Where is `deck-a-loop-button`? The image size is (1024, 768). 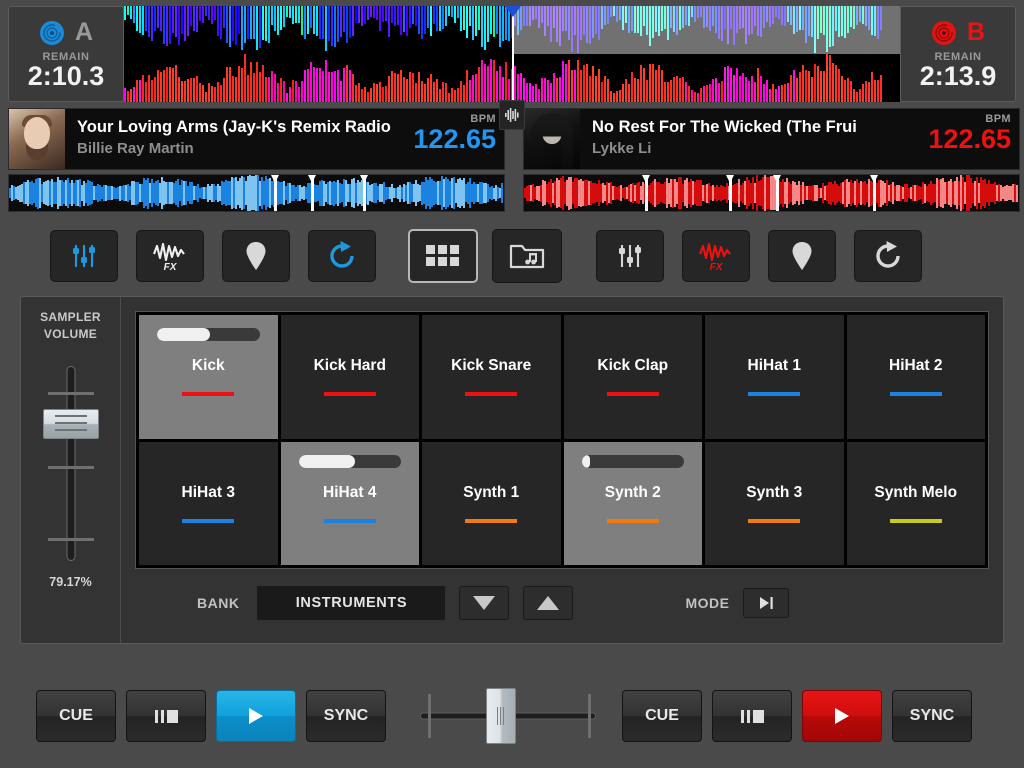
deck-a-loop-button is located at coordinates (342, 256).